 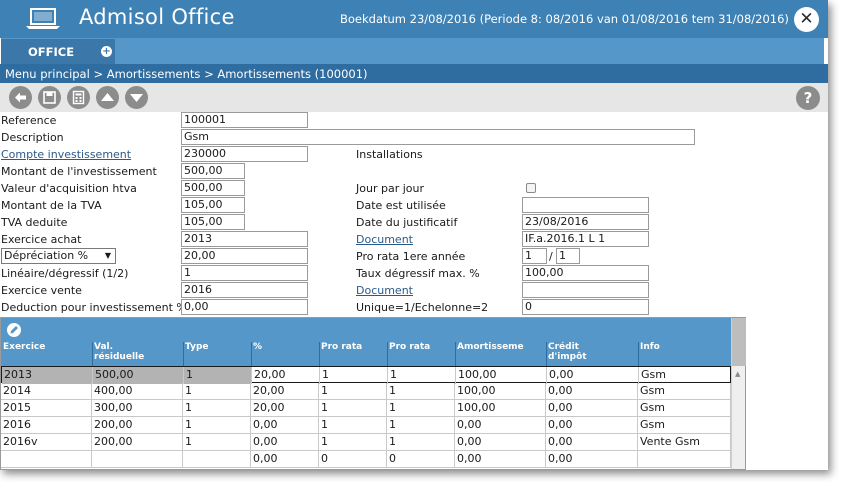 I want to click on montant-investissement-field: 500,00, so click(x=213, y=171).